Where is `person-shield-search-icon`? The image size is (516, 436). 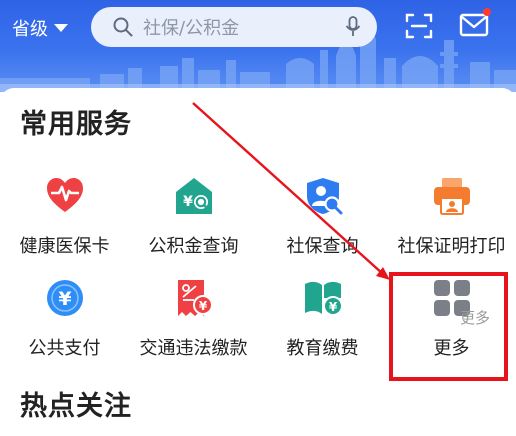
person-shield-search-icon is located at coordinates (324, 196).